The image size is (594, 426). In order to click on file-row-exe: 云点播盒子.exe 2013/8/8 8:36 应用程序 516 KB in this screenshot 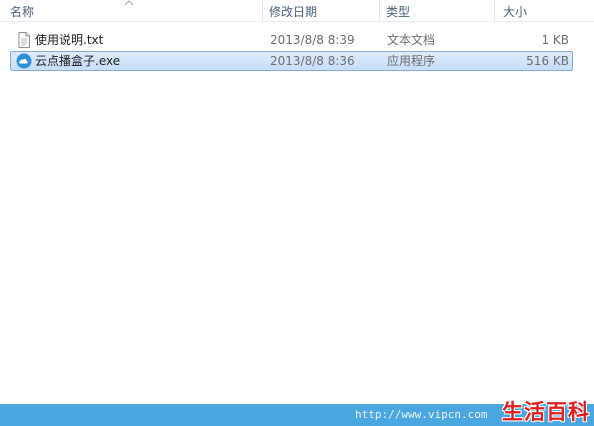, I will do `click(291, 61)`.